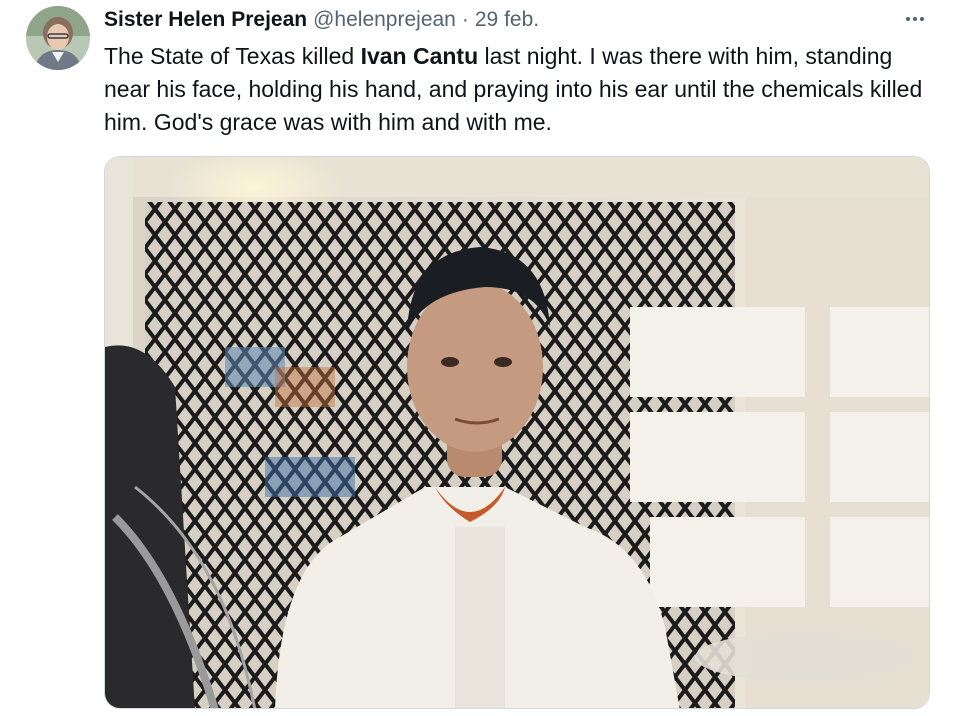 This screenshot has width=960, height=716. What do you see at coordinates (232, 56) in the screenshot?
I see `tweet-text-part-1: The State of Texas killed` at bounding box center [232, 56].